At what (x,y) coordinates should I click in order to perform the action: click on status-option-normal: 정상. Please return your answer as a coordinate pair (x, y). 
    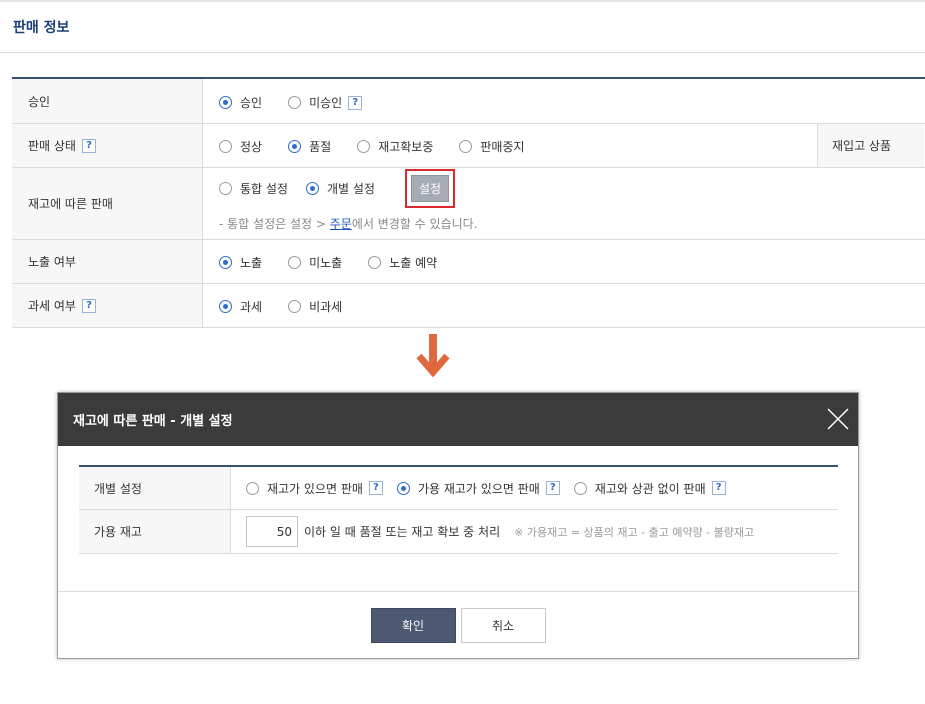
    Looking at the image, I should click on (240, 146).